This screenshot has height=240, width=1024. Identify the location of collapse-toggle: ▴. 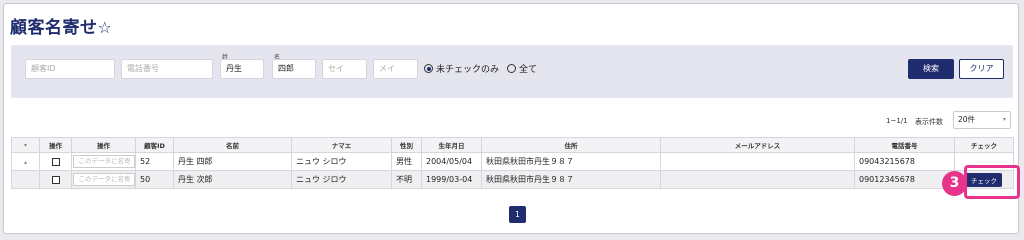
(25, 161).